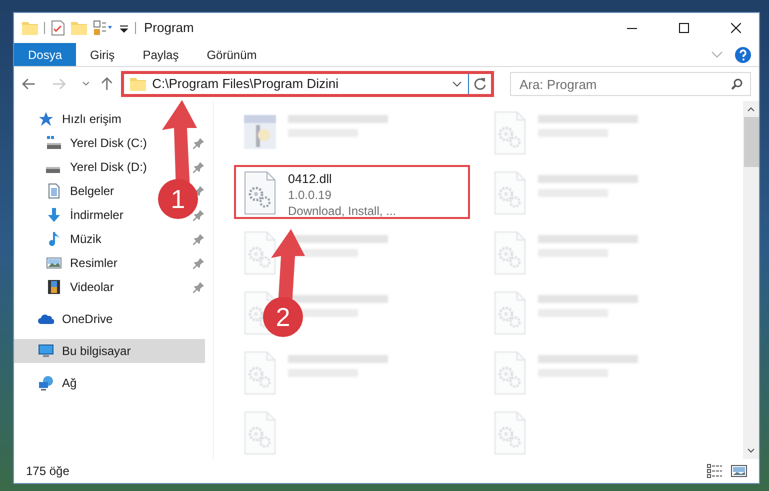 This screenshot has height=491, width=769. Describe the element at coordinates (45, 54) in the screenshot. I see `ribbon-tab: Dosya` at that location.